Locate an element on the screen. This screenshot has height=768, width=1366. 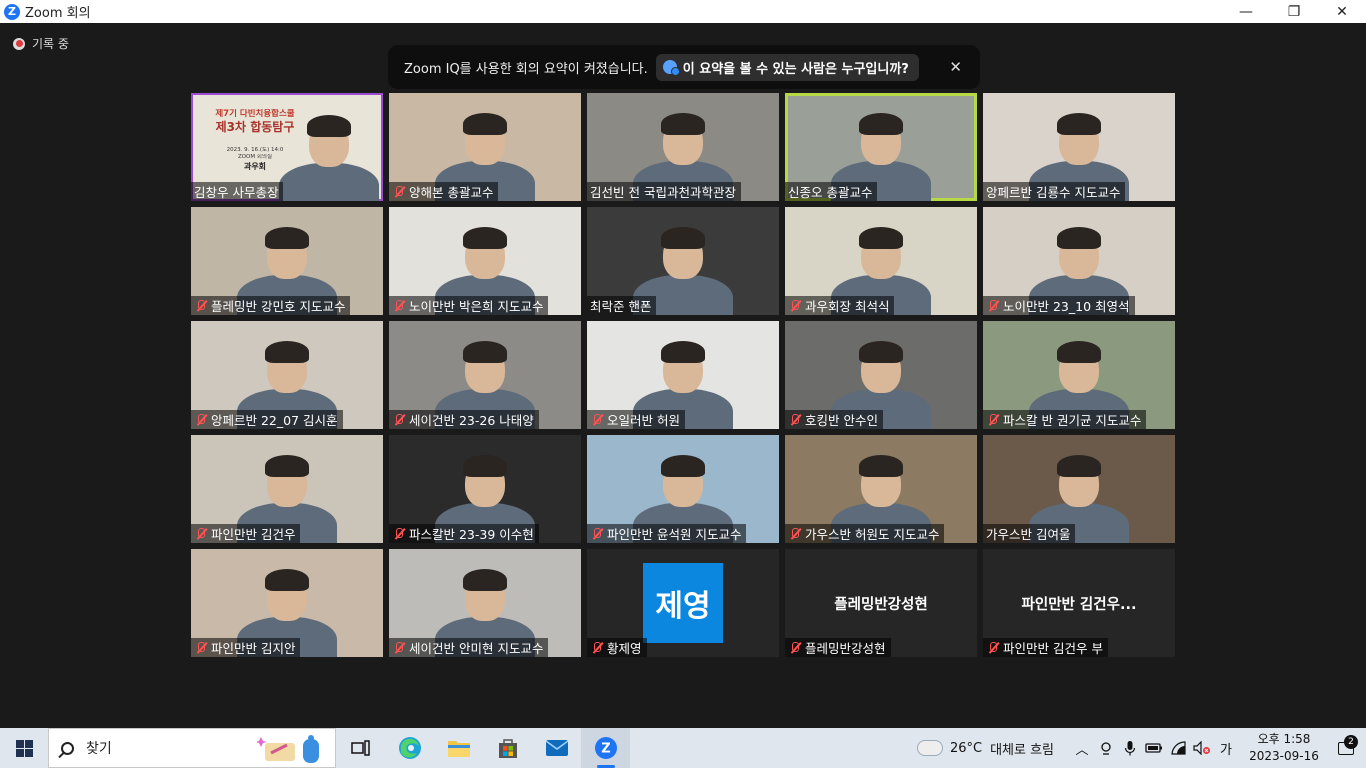
minimize-icon: — is located at coordinates (1246, 11).